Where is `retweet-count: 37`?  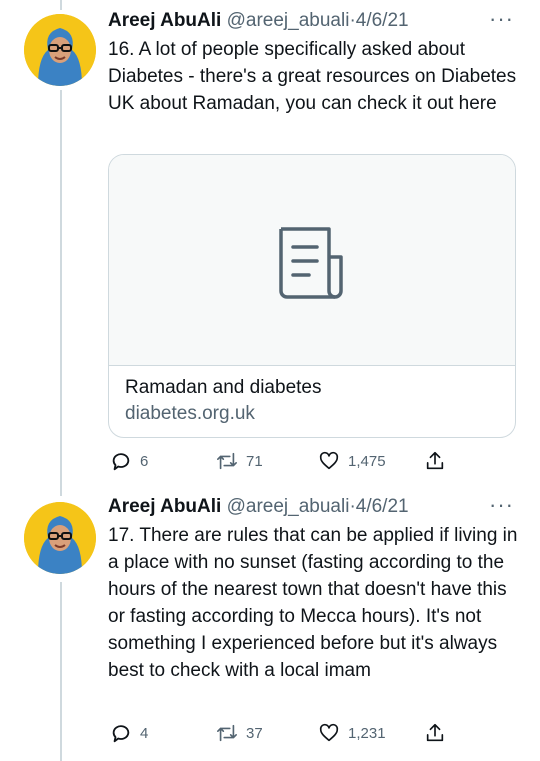
retweet-count: 37 is located at coordinates (254, 733).